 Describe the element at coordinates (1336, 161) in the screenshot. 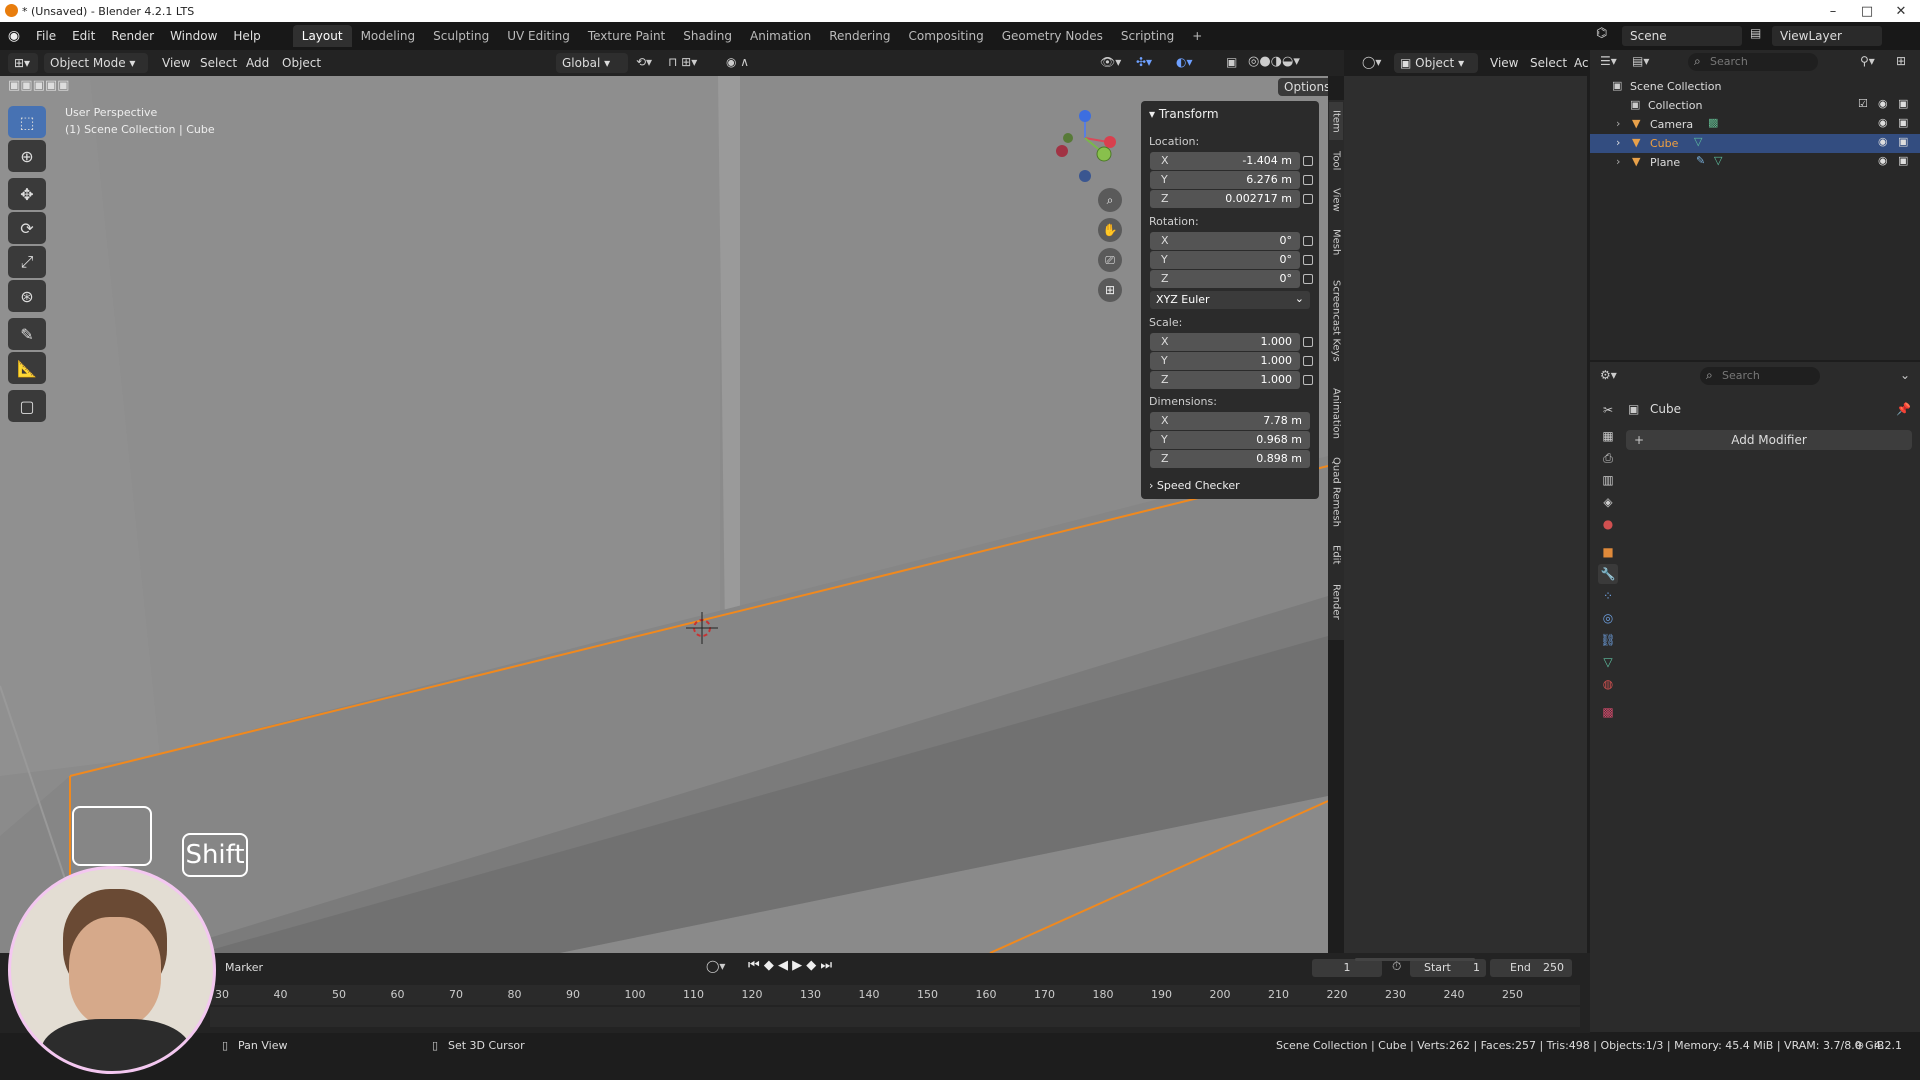

I see `tab-tool: Tool` at that location.